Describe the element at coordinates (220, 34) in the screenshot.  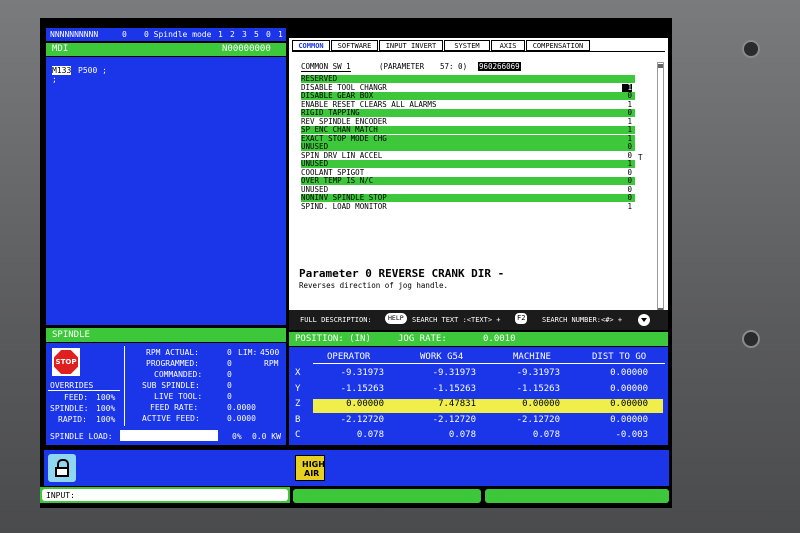
I see `mode-1: 1` at that location.